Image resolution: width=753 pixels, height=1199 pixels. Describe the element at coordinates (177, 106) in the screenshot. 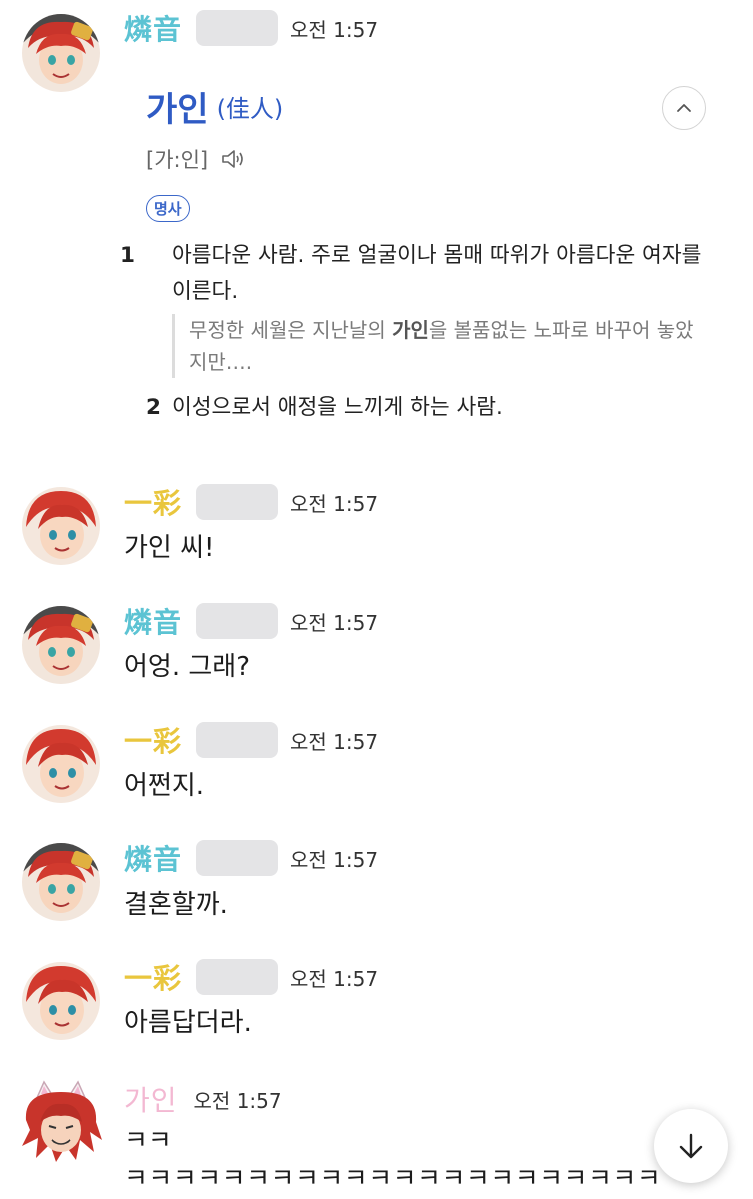

I see `dictionary-word: 가인` at that location.